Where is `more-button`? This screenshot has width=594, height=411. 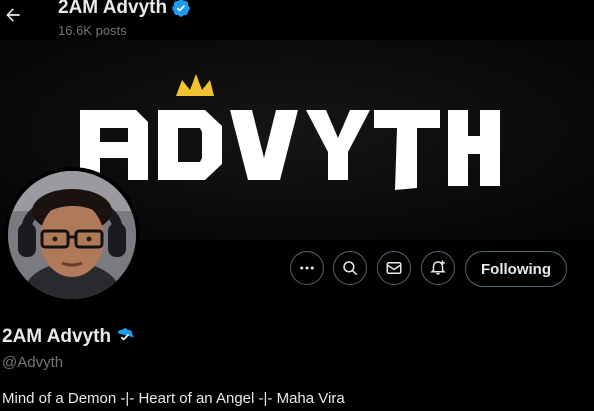 more-button is located at coordinates (307, 268).